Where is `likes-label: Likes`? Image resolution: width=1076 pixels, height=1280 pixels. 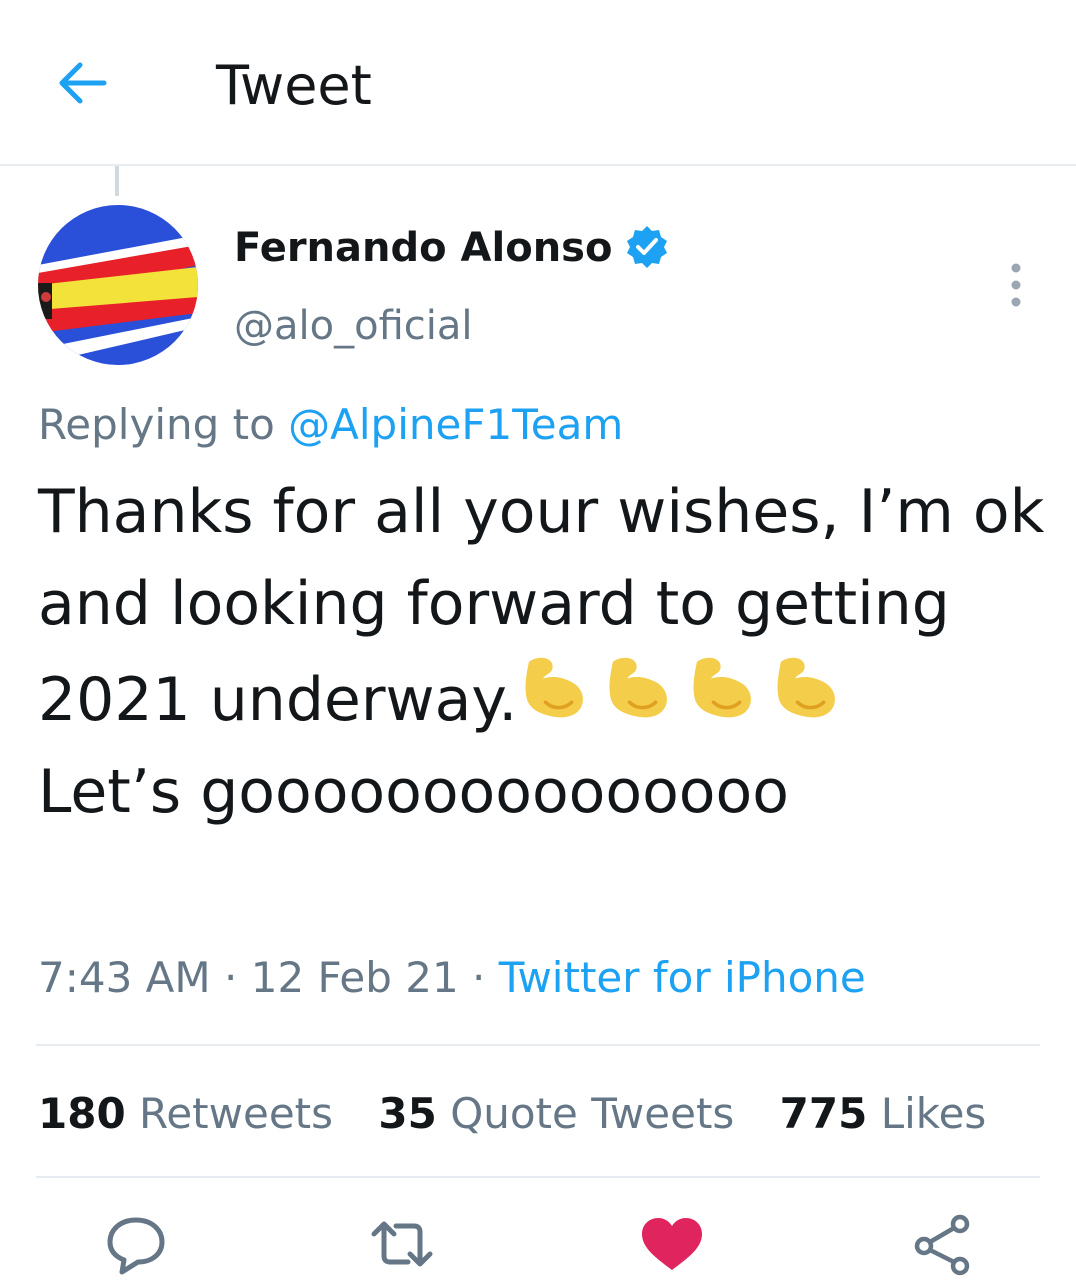
likes-label: Likes is located at coordinates (933, 1113).